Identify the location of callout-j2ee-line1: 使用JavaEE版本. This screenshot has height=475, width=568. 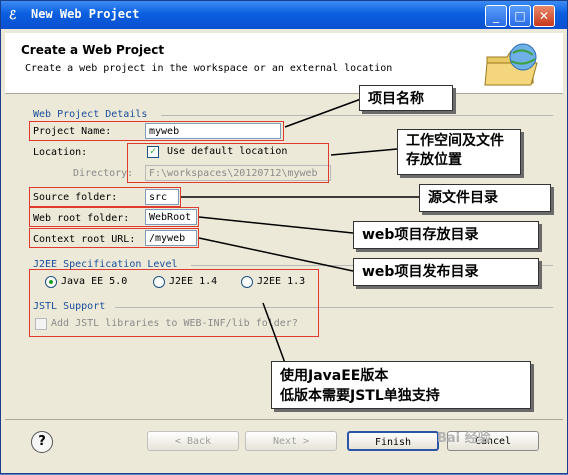
(334, 376).